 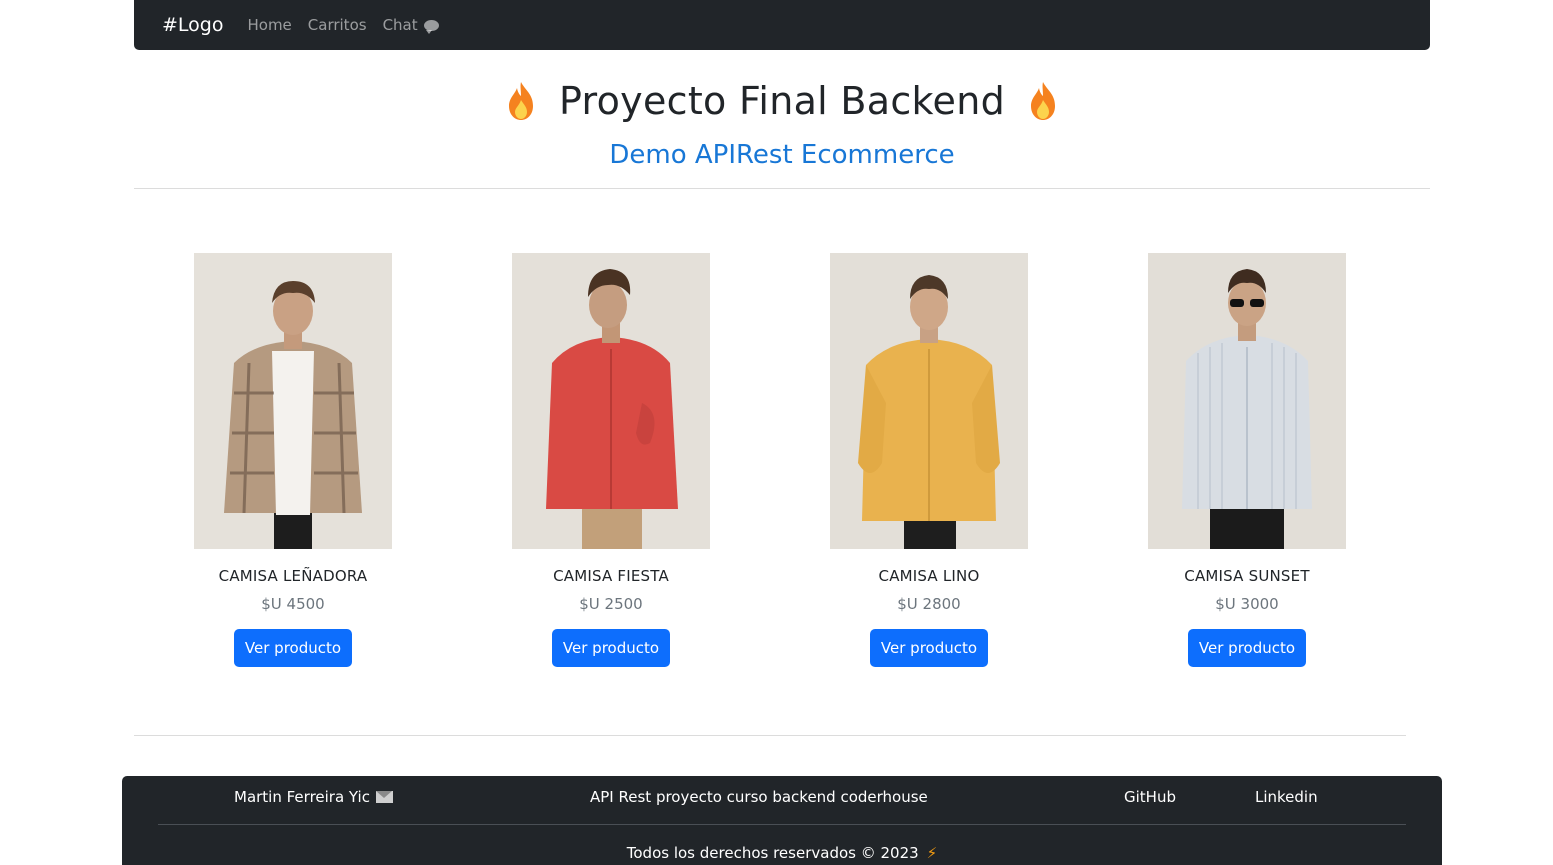 What do you see at coordinates (929, 604) in the screenshot?
I see `product-price: $U 2800` at bounding box center [929, 604].